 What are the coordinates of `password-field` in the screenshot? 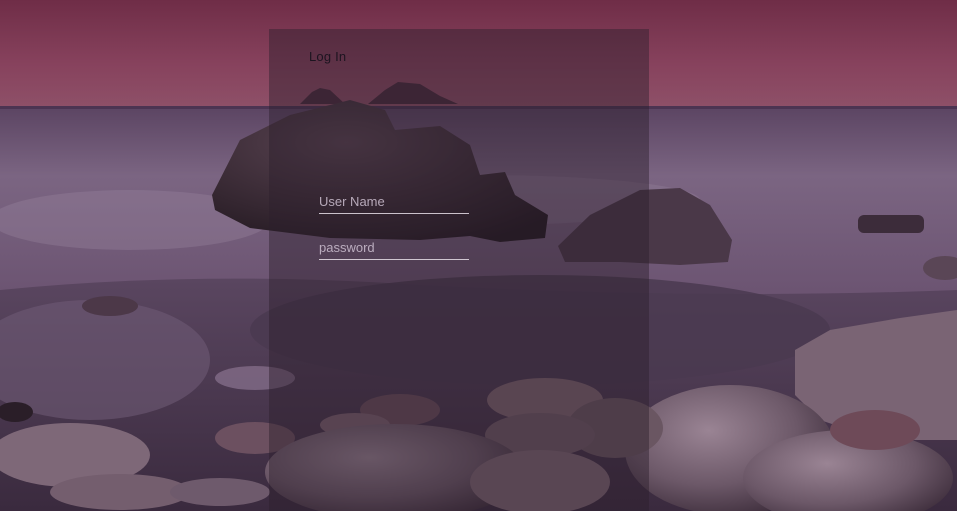 It's located at (394, 247).